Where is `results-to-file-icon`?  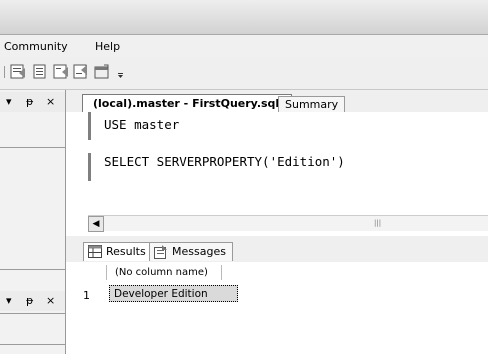 results-to-file-icon is located at coordinates (81, 71).